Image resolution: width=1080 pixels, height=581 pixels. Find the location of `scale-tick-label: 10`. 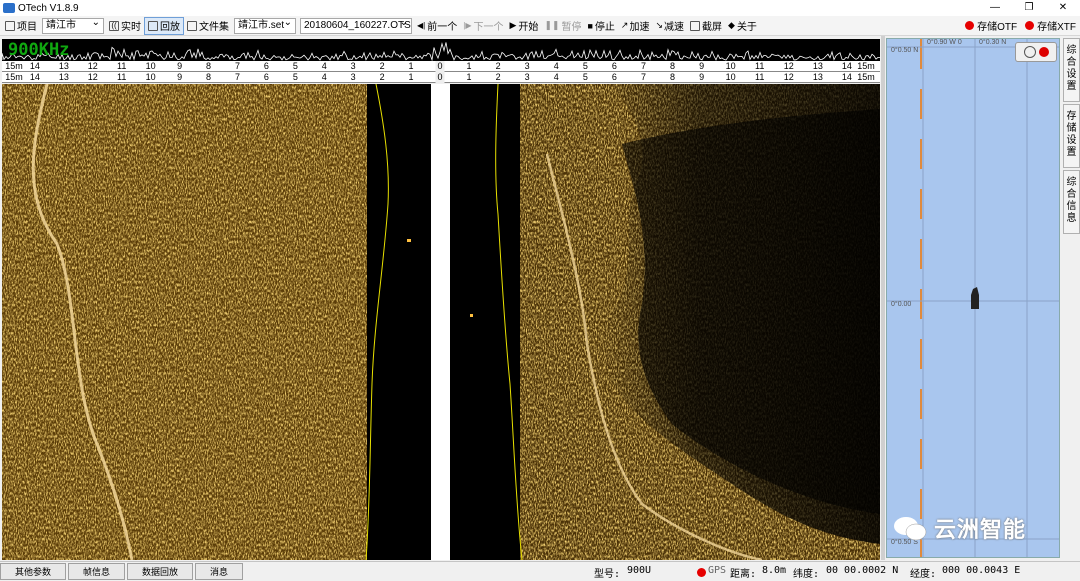

scale-tick-label: 10 is located at coordinates (150, 66).